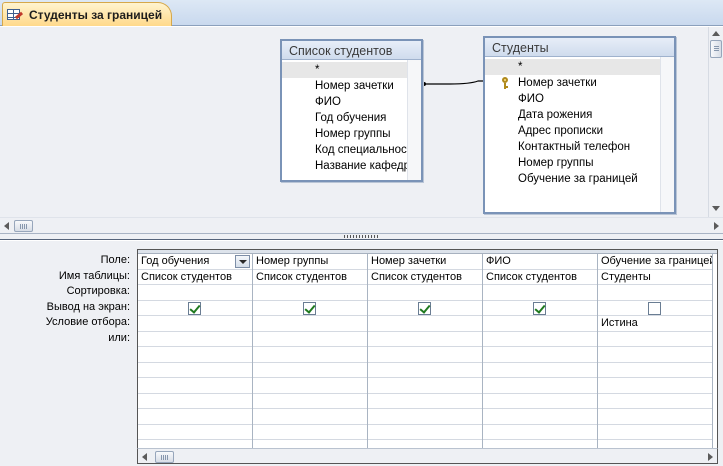 This screenshot has width=723, height=466. Describe the element at coordinates (242, 261) in the screenshot. I see `field-dropdown-chevron-down-icon` at that location.